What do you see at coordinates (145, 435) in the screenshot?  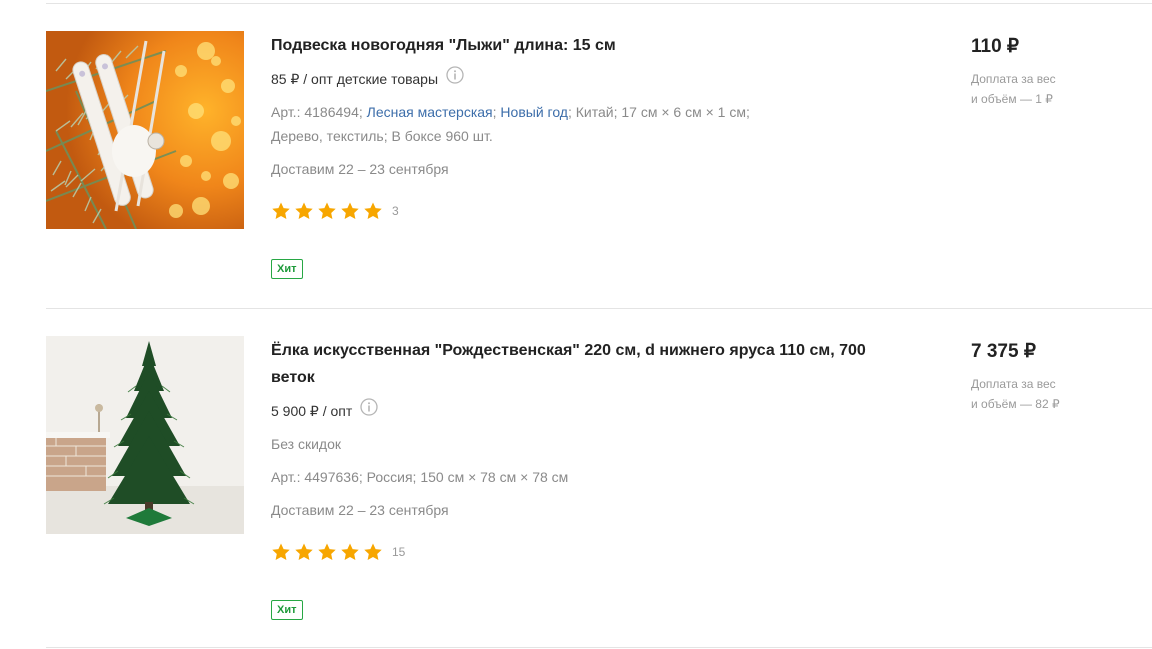 I see `product-image-christmas-tree` at bounding box center [145, 435].